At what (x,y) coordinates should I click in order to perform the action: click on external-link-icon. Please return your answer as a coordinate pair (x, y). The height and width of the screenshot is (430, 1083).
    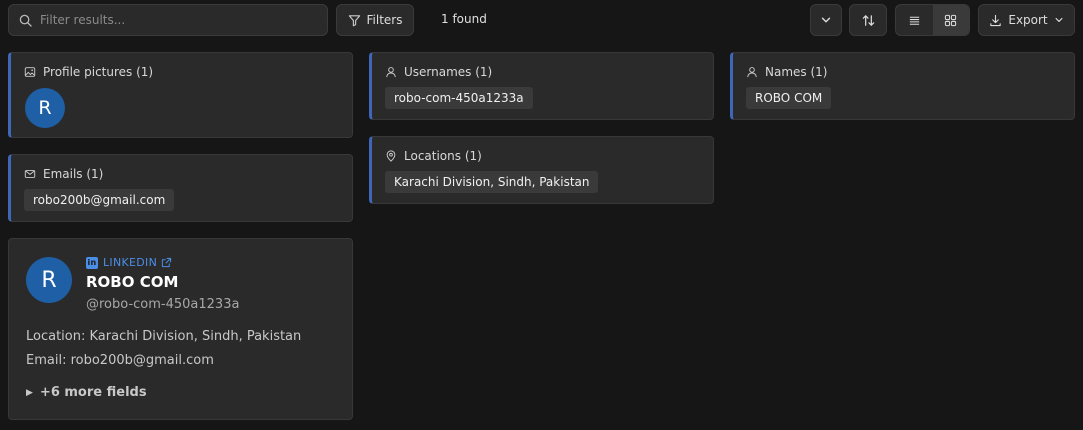
    Looking at the image, I should click on (166, 262).